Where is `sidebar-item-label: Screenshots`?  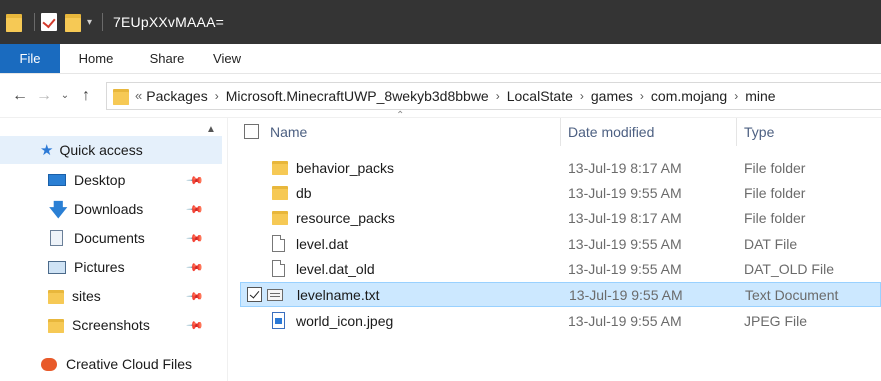
sidebar-item-label: Screenshots is located at coordinates (111, 325).